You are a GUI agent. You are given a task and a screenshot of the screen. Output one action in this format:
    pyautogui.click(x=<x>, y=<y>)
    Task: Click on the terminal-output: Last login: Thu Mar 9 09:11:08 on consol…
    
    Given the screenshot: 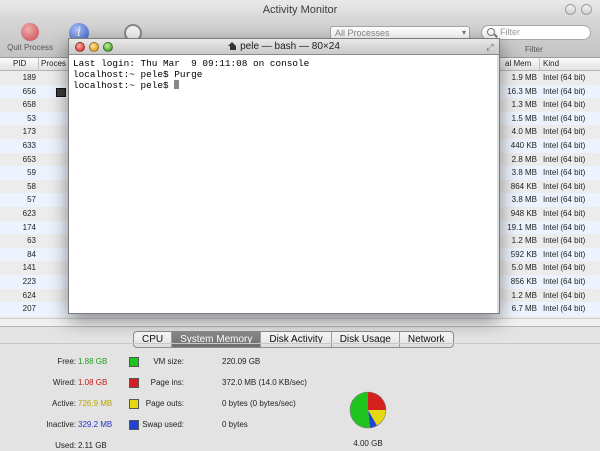 What is the action you would take?
    pyautogui.click(x=191, y=74)
    